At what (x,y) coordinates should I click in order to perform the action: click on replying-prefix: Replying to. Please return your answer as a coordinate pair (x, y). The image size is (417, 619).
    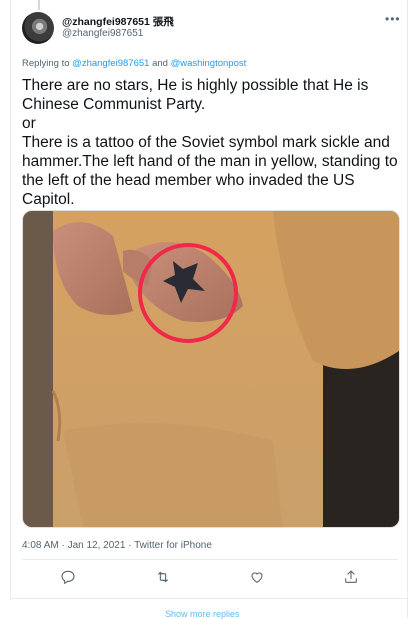
    Looking at the image, I should click on (46, 63).